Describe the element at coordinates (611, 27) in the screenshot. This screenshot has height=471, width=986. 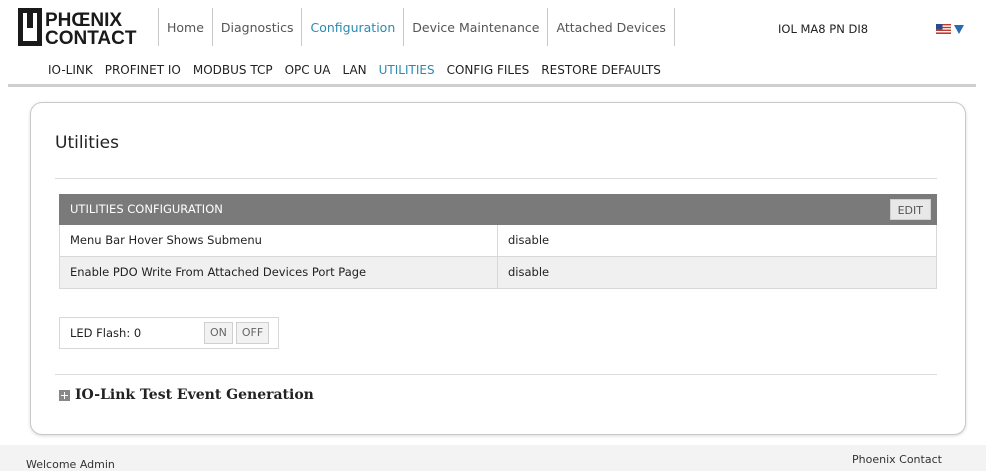
I see `nav-attached-devices: Attached Devices` at that location.